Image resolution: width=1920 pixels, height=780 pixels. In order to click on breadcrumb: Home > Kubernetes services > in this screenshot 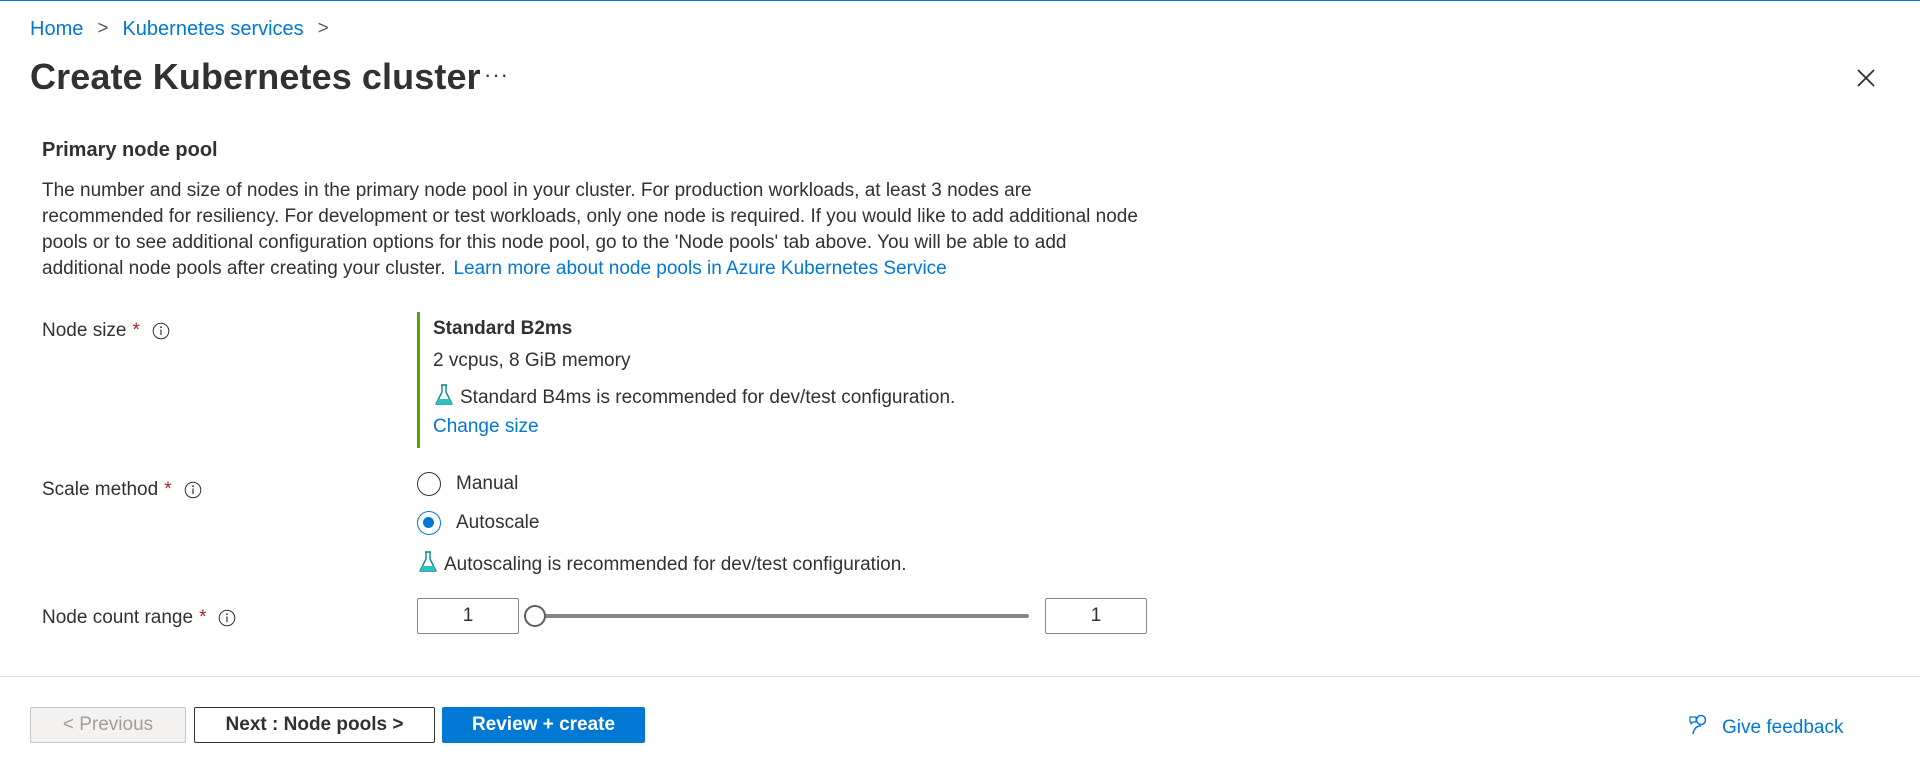, I will do `click(186, 29)`.